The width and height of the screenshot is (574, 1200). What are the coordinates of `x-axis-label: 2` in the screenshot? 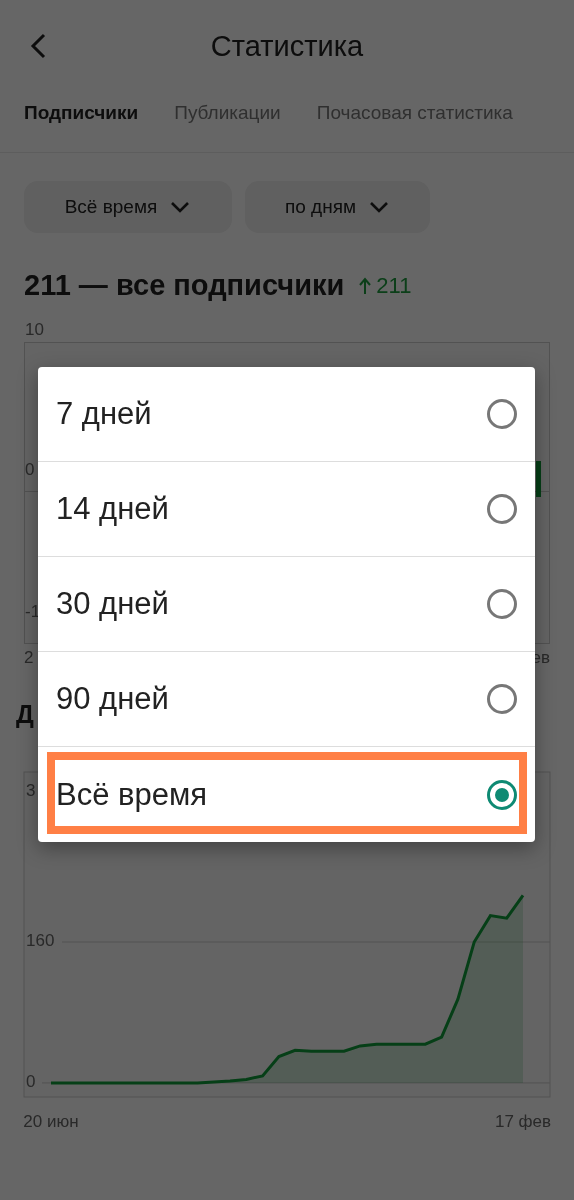 It's located at (29, 658).